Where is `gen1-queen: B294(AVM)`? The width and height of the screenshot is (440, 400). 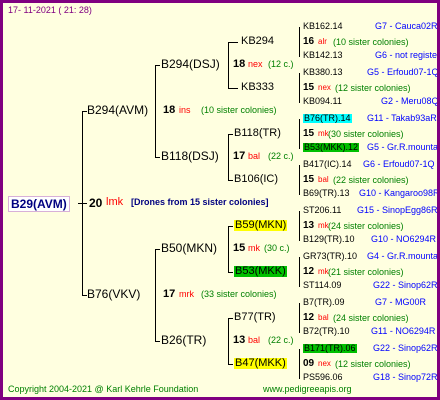 gen1-queen: B294(AVM) is located at coordinates (117, 110).